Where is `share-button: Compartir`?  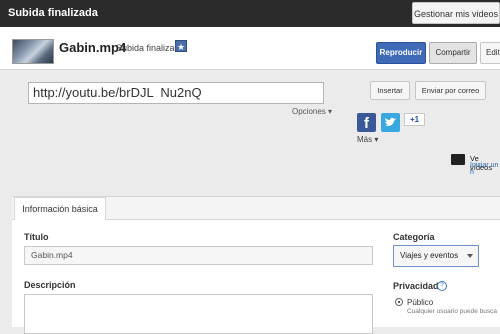
share-button: Compartir is located at coordinates (453, 53).